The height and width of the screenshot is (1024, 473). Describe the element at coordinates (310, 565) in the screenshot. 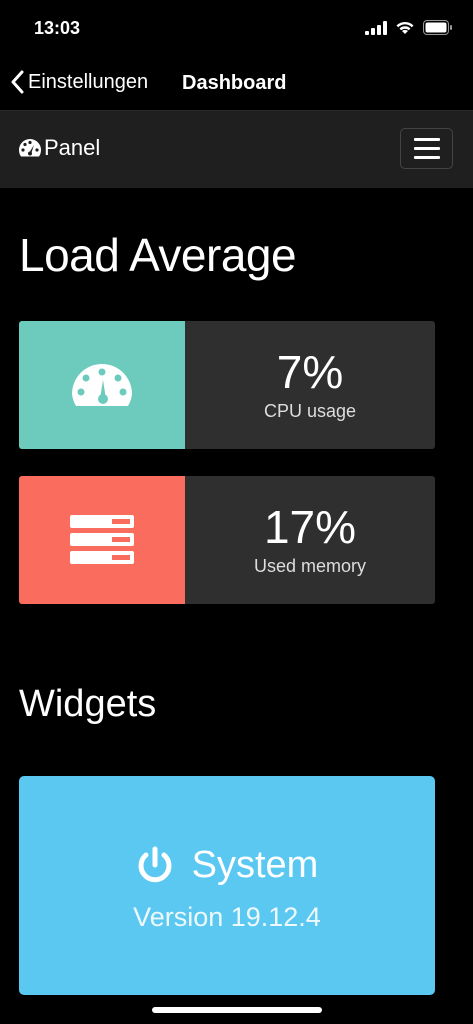

I see `memory-usage-label: Used memory` at that location.